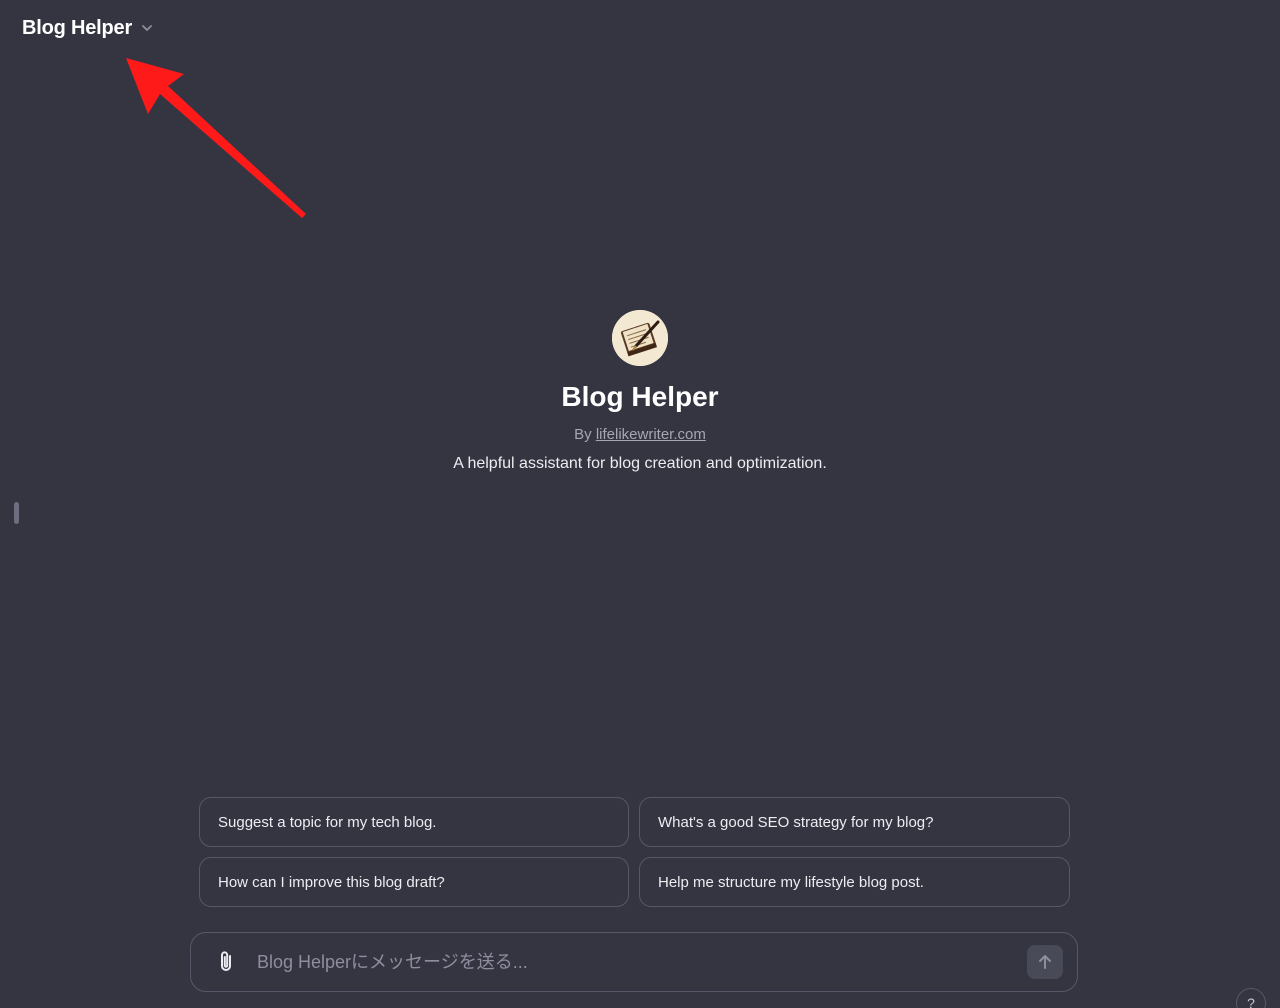  What do you see at coordinates (640, 396) in the screenshot?
I see `gpt-name: Blog Helper` at bounding box center [640, 396].